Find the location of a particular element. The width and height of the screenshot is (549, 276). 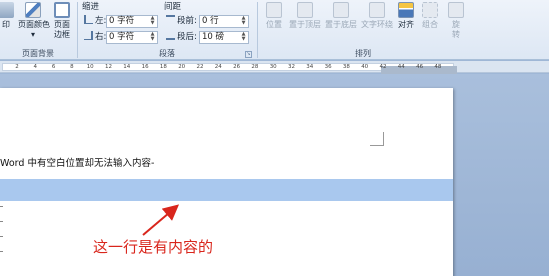

send-back-button: 置于底层 is located at coordinates (341, 24).